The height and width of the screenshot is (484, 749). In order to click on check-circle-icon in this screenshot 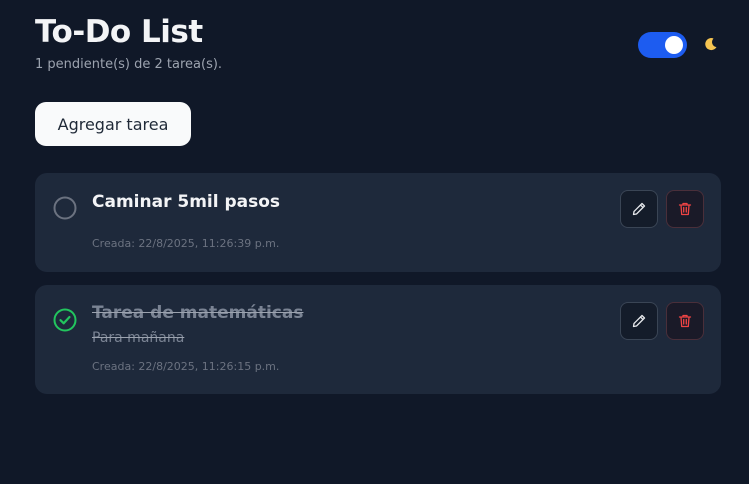, I will do `click(65, 320)`.